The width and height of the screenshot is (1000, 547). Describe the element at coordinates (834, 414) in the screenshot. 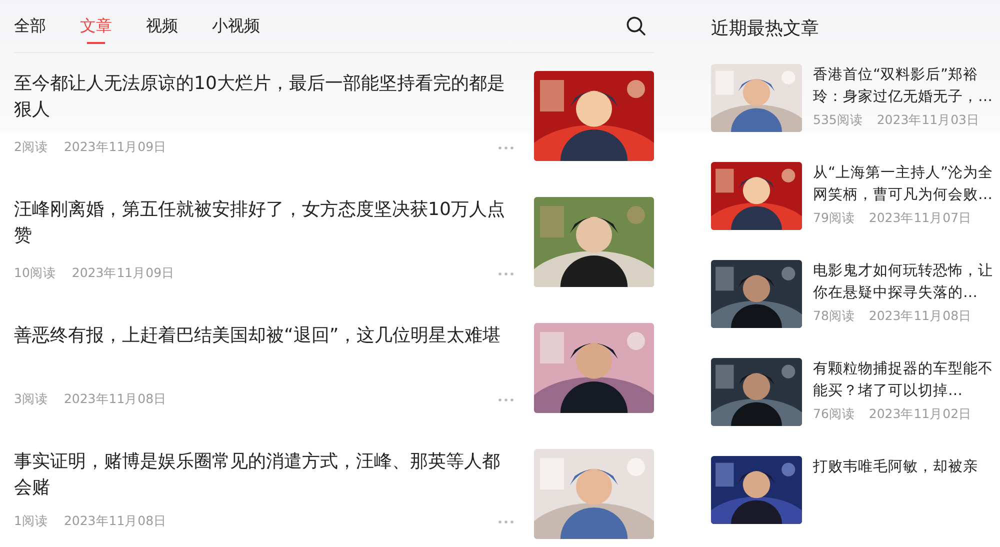

I see `read-count: 76阅读` at that location.